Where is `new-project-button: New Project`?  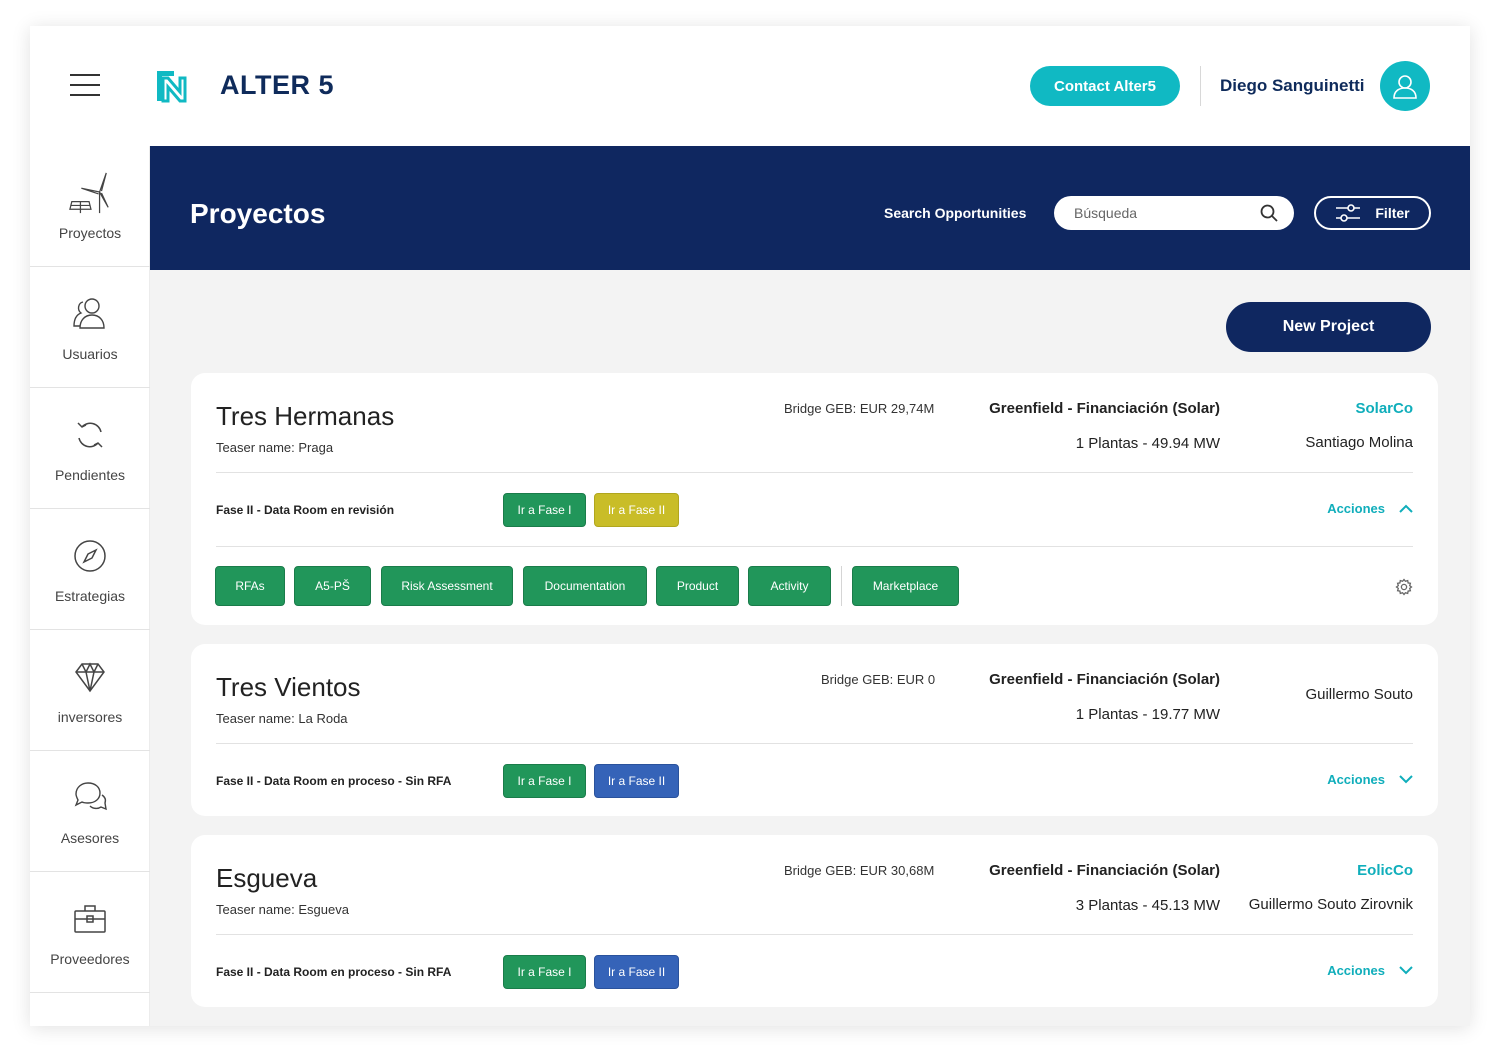
new-project-button: New Project is located at coordinates (1328, 327).